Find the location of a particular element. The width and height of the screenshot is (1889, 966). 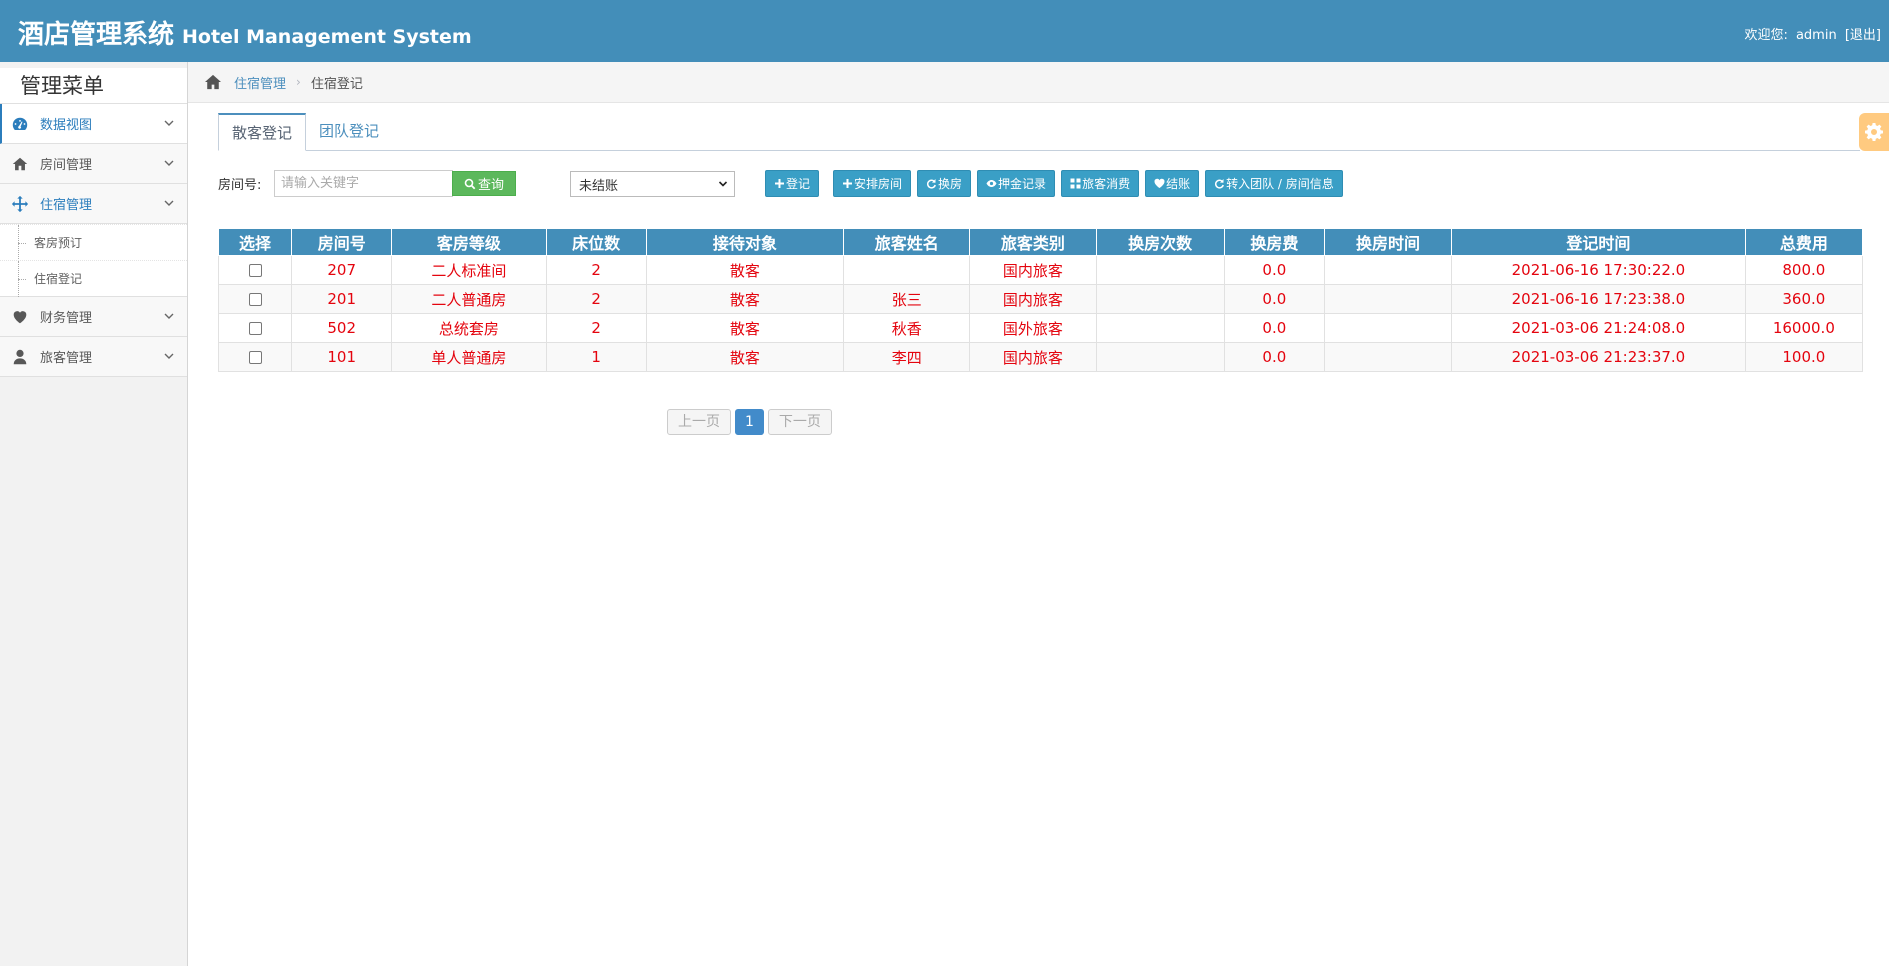

change-room-button-label: 换房 is located at coordinates (950, 184).